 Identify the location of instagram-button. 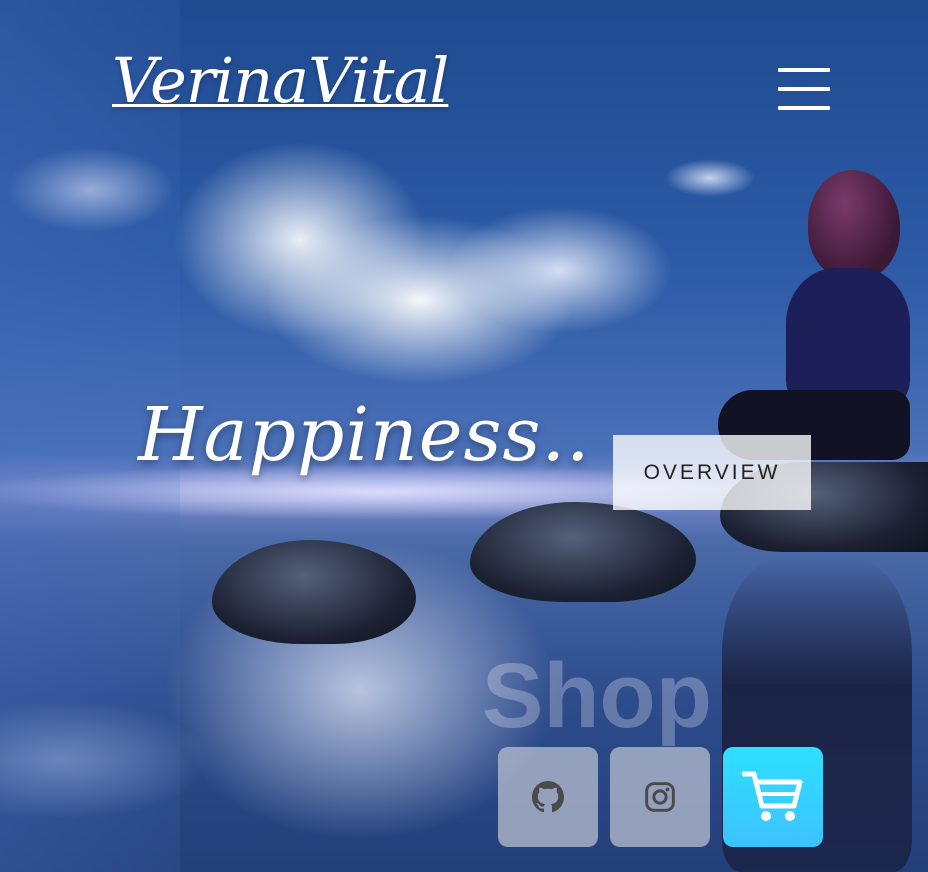
(660, 797).